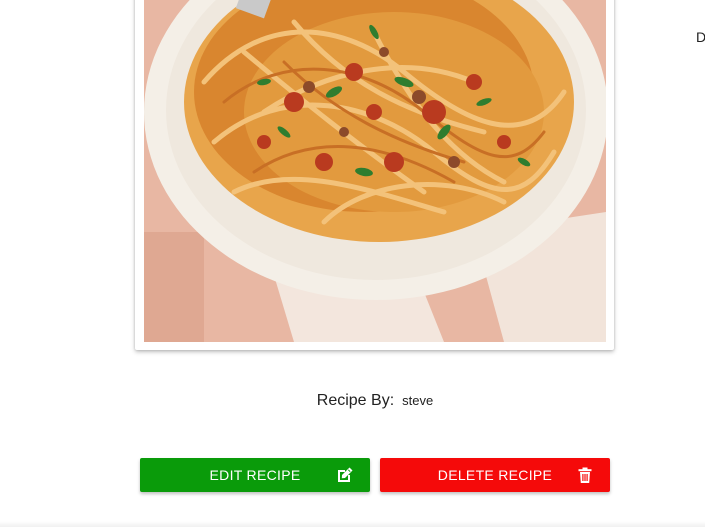 Image resolution: width=705 pixels, height=527 pixels. I want to click on truncated-side-text: D, so click(700, 37).